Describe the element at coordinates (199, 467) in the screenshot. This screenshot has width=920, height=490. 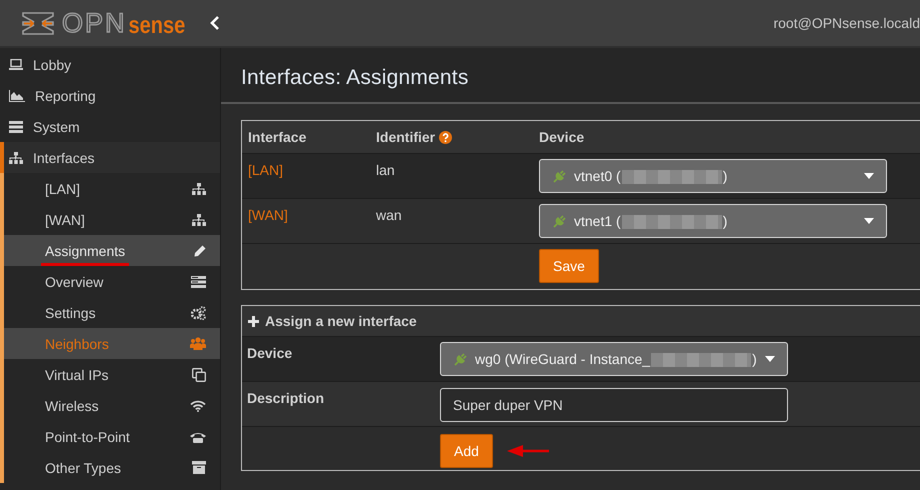
I see `archive-icon` at that location.